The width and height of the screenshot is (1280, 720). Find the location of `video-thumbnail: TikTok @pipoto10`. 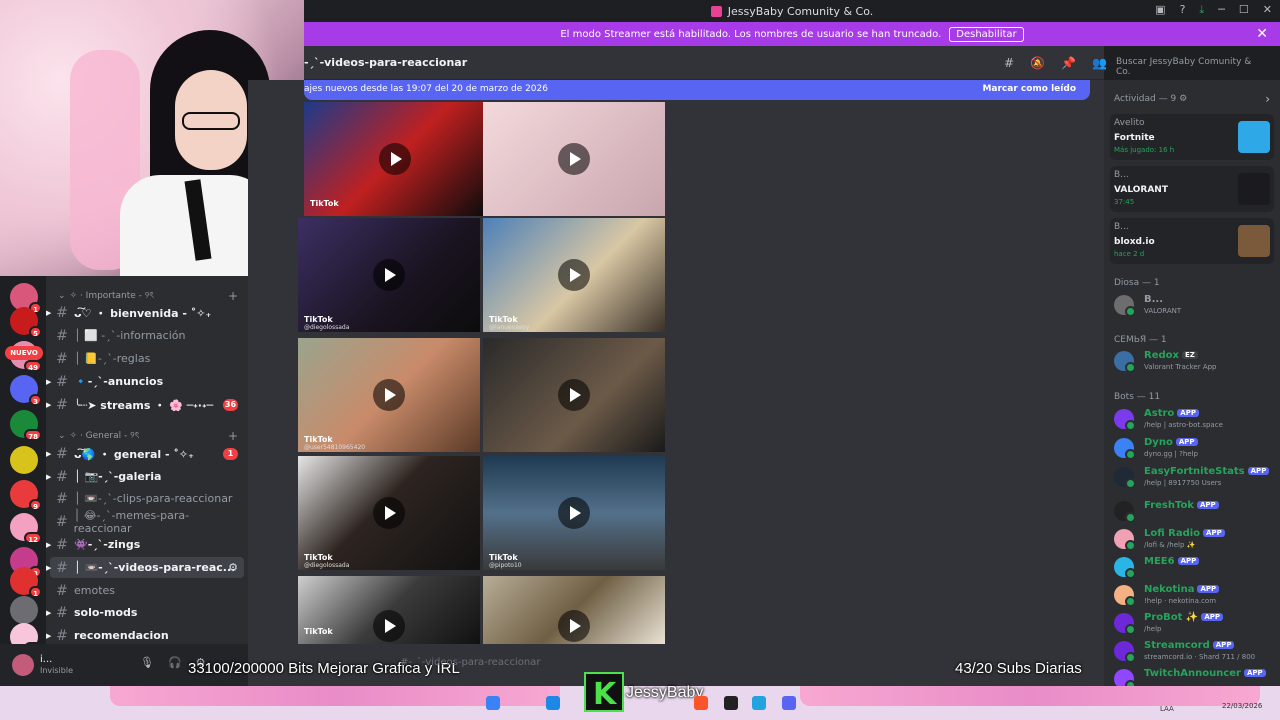

video-thumbnail: TikTok @pipoto10 is located at coordinates (574, 513).